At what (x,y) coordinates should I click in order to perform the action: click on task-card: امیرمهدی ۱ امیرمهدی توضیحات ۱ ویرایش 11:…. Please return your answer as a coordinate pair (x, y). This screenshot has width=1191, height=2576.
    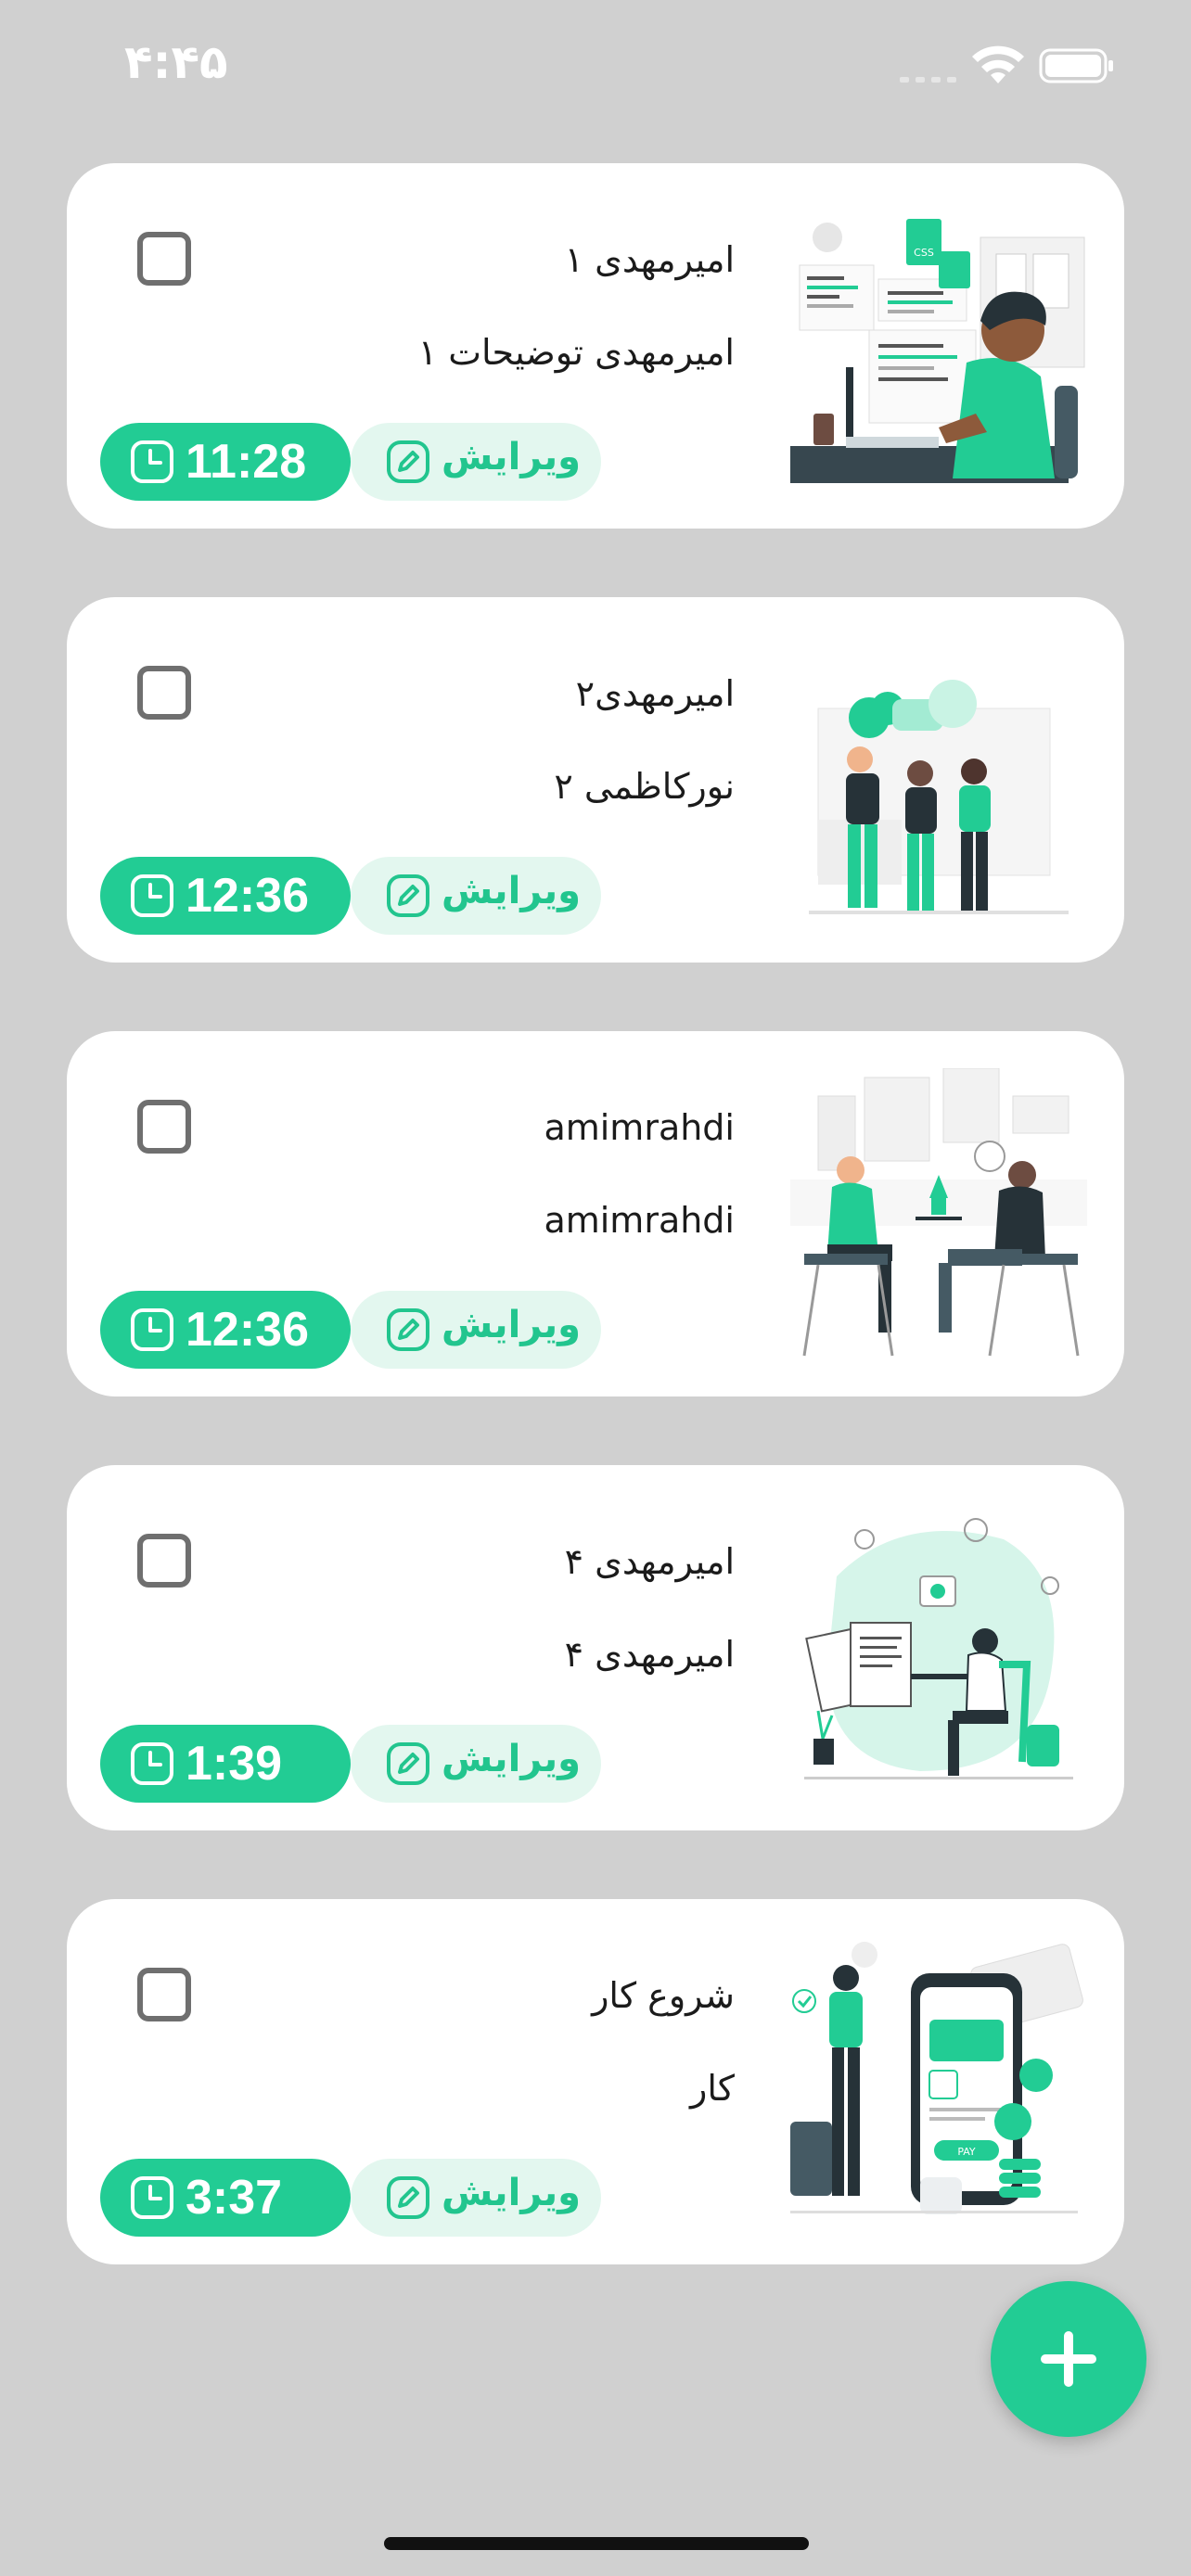
    Looking at the image, I should click on (595, 346).